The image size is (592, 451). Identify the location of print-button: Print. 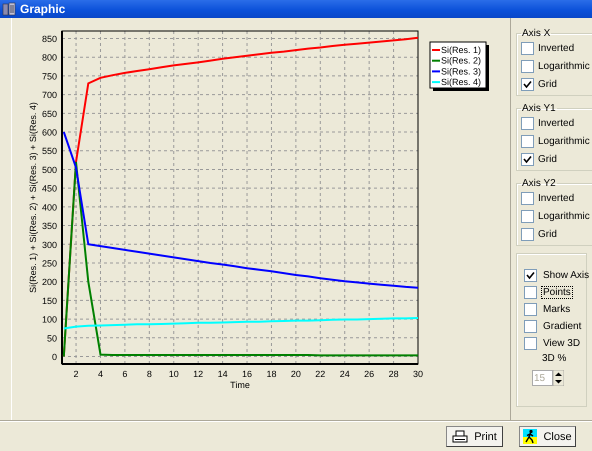
(474, 436).